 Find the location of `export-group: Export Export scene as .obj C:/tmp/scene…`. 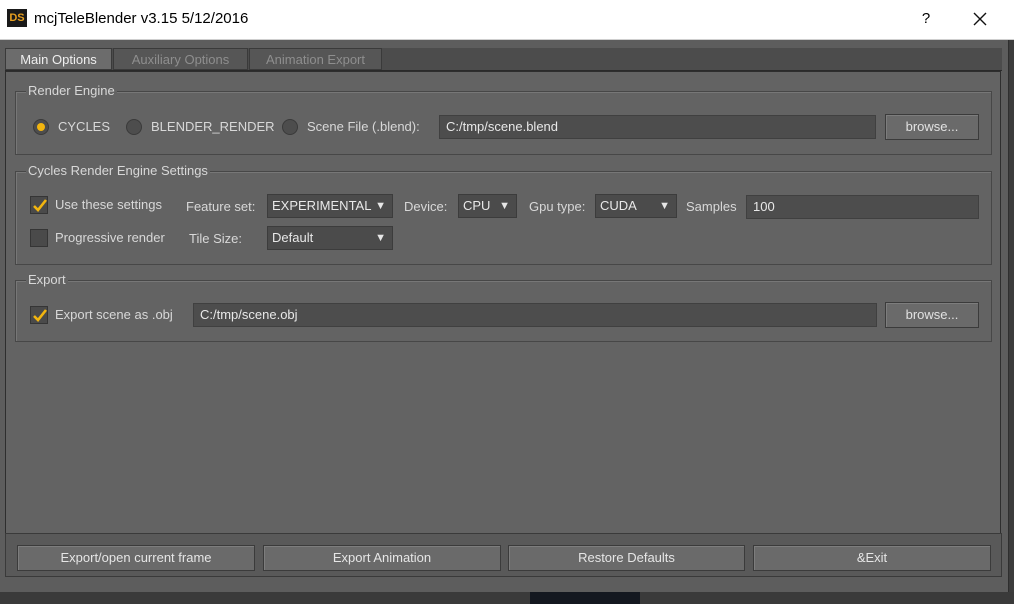

export-group: Export Export scene as .obj C:/tmp/scene… is located at coordinates (503, 307).